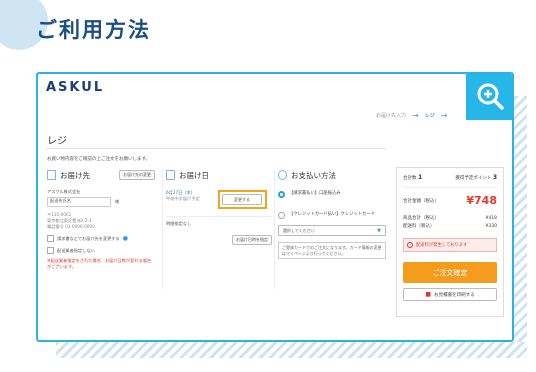 The width and height of the screenshot is (536, 372). I want to click on payment-title: お支払い方法, so click(313, 175).